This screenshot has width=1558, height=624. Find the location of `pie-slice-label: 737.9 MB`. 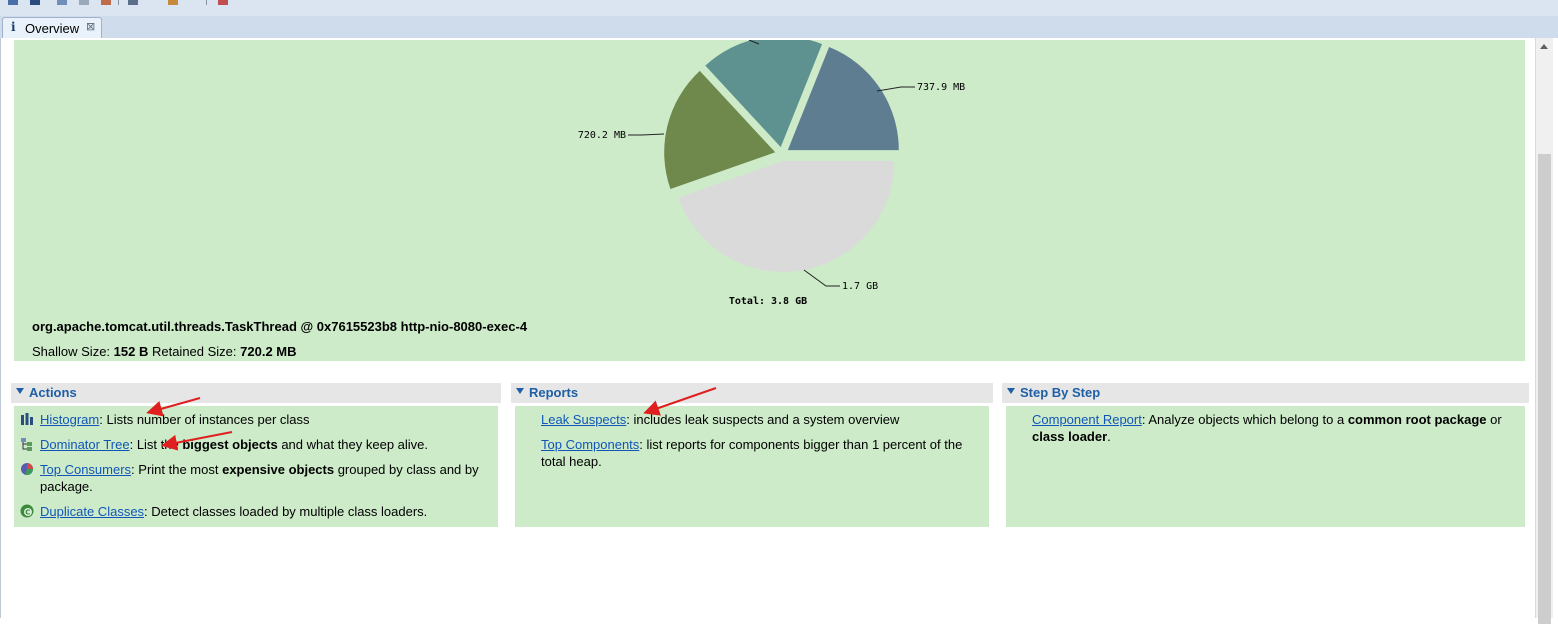

pie-slice-label: 737.9 MB is located at coordinates (941, 87).